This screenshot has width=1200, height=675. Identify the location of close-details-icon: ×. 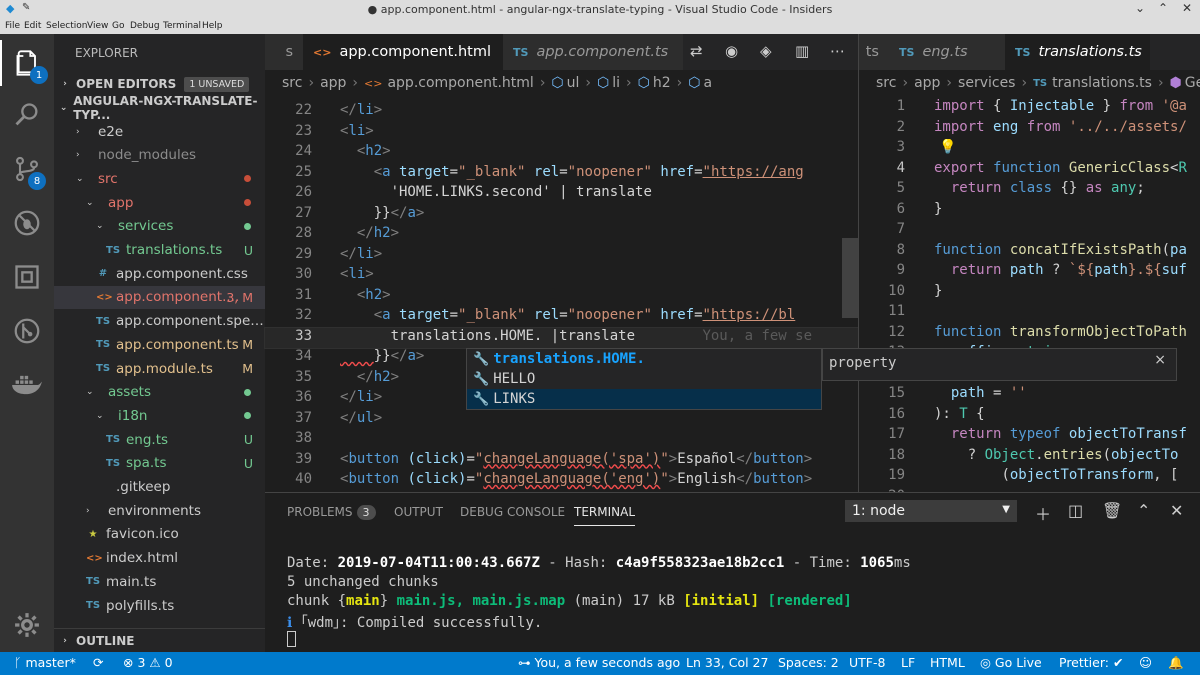
(1160, 360).